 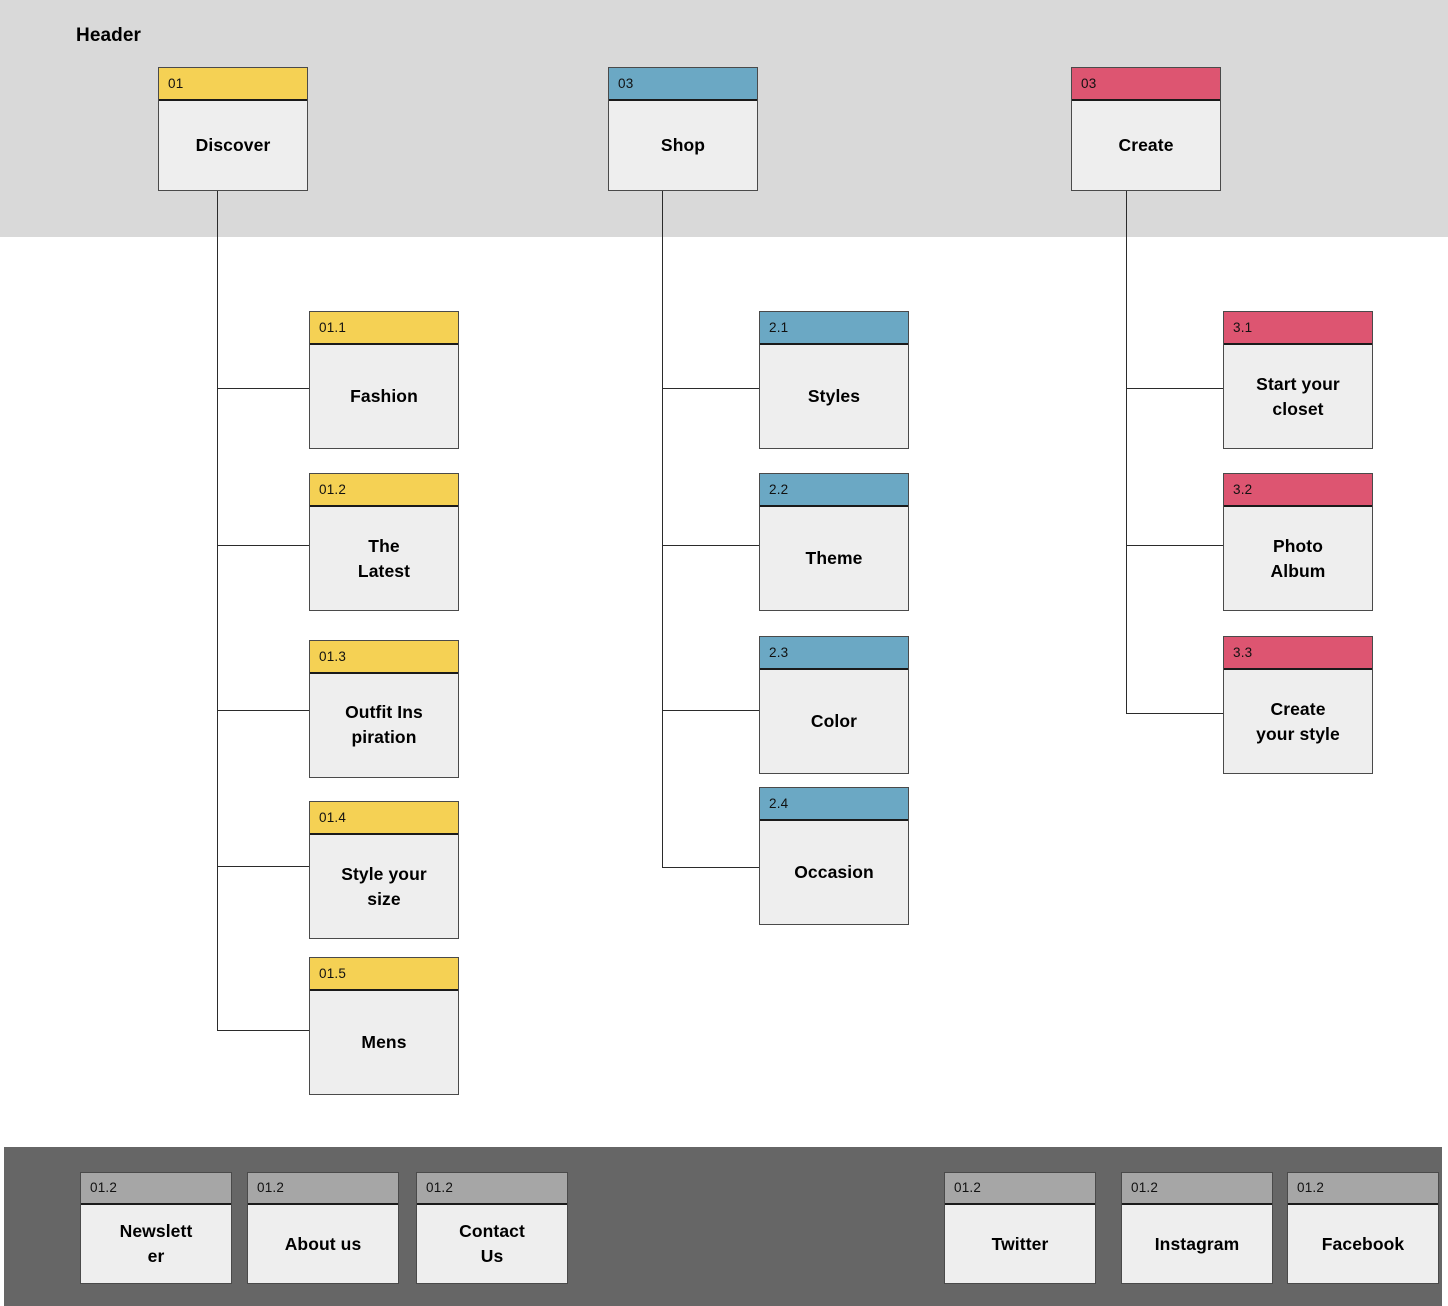 I want to click on node-create: 03 Create, so click(x=1146, y=129).